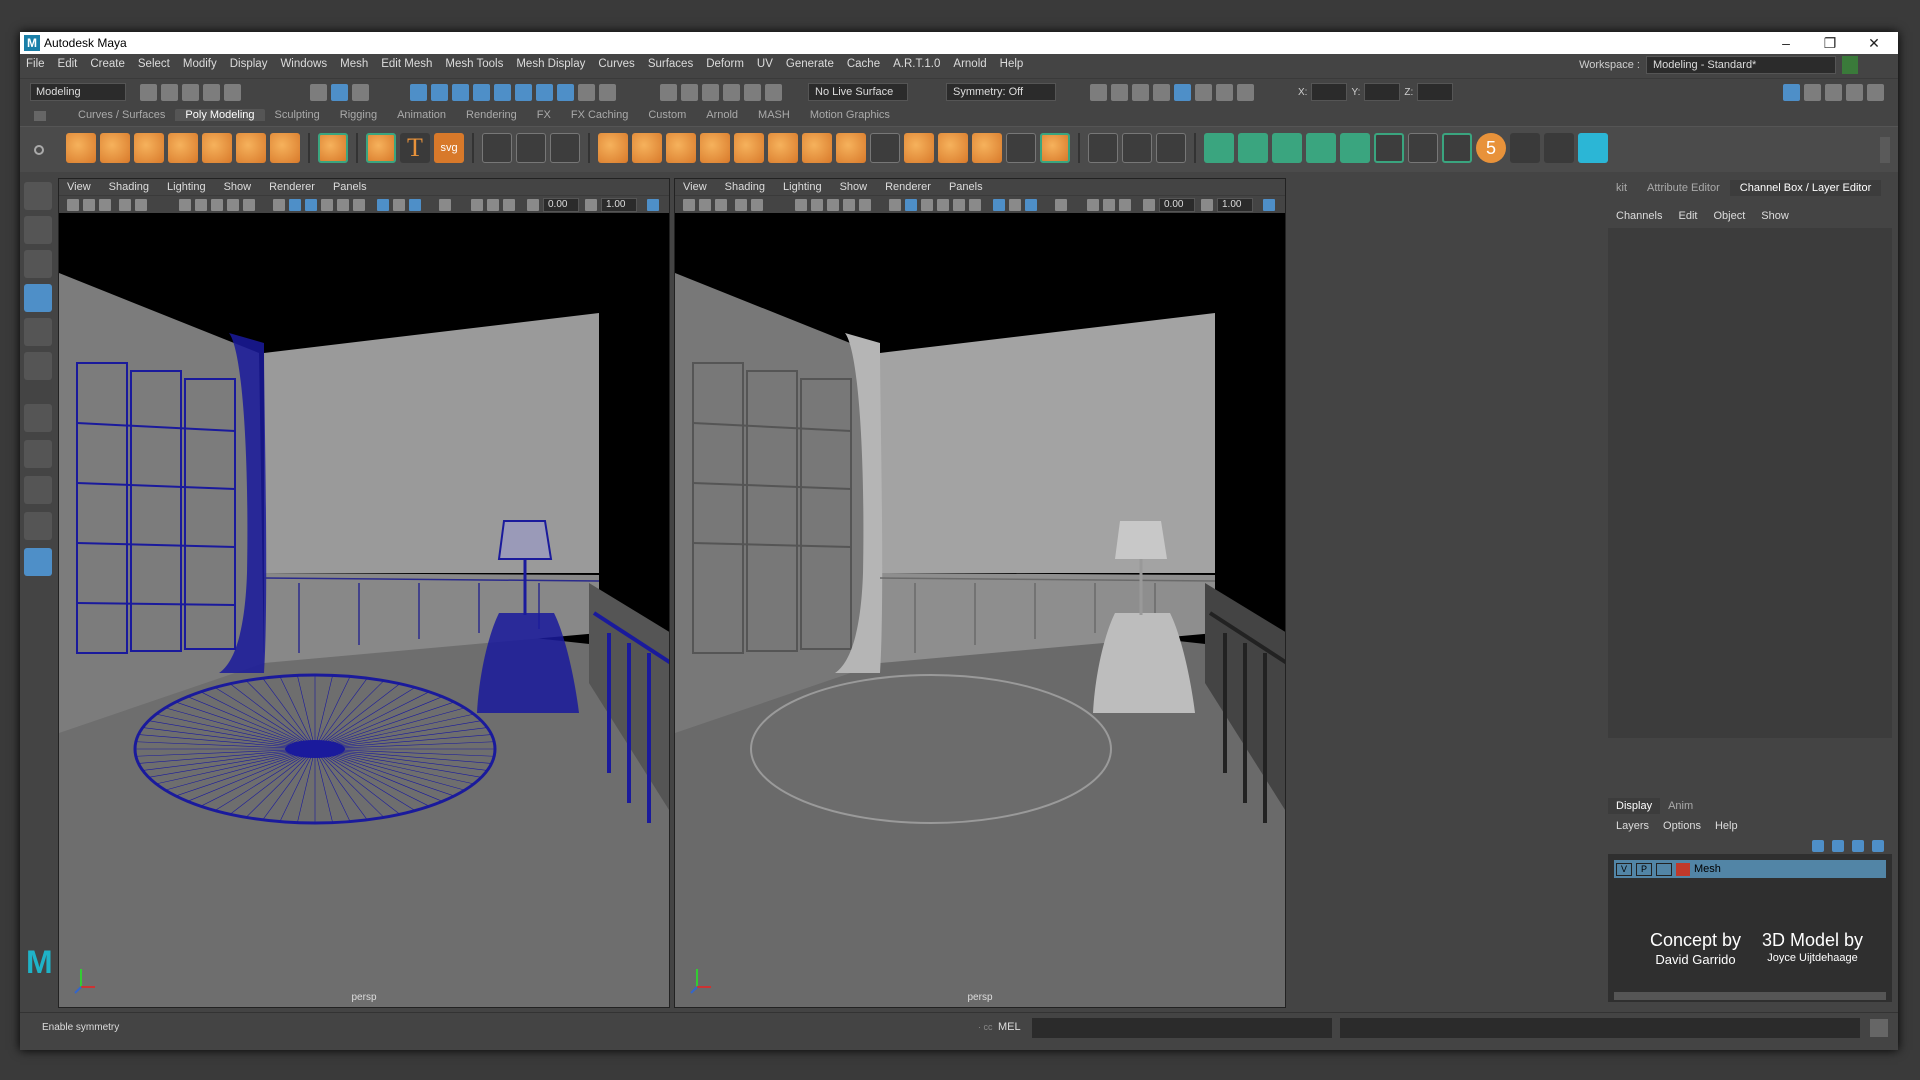 This screenshot has height=1080, width=1920. I want to click on arnold-ipr-icon, so click(1224, 92).